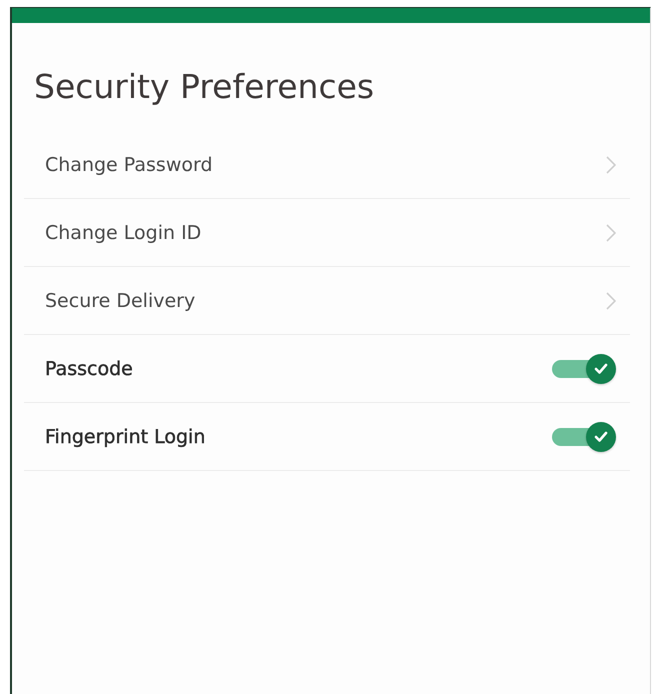  What do you see at coordinates (327, 233) in the screenshot?
I see `menu-item: Change Login ID` at bounding box center [327, 233].